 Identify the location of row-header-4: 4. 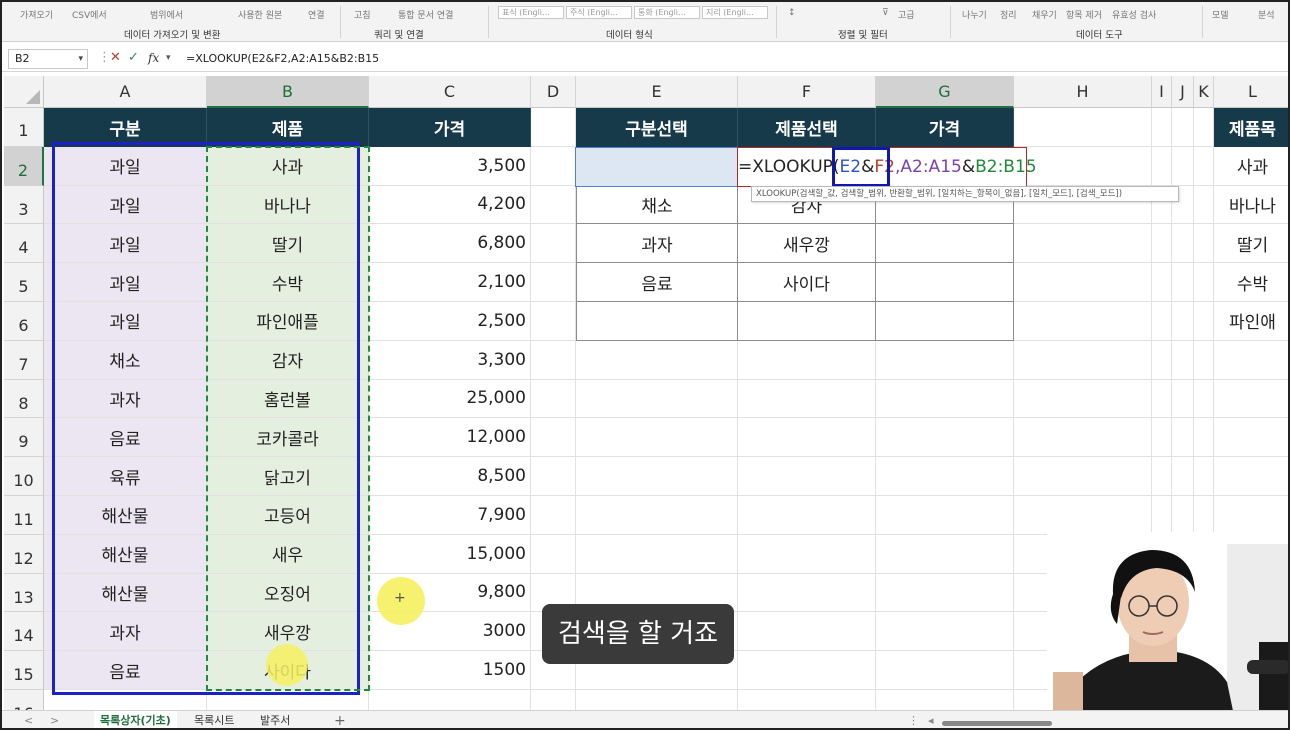
(24, 244).